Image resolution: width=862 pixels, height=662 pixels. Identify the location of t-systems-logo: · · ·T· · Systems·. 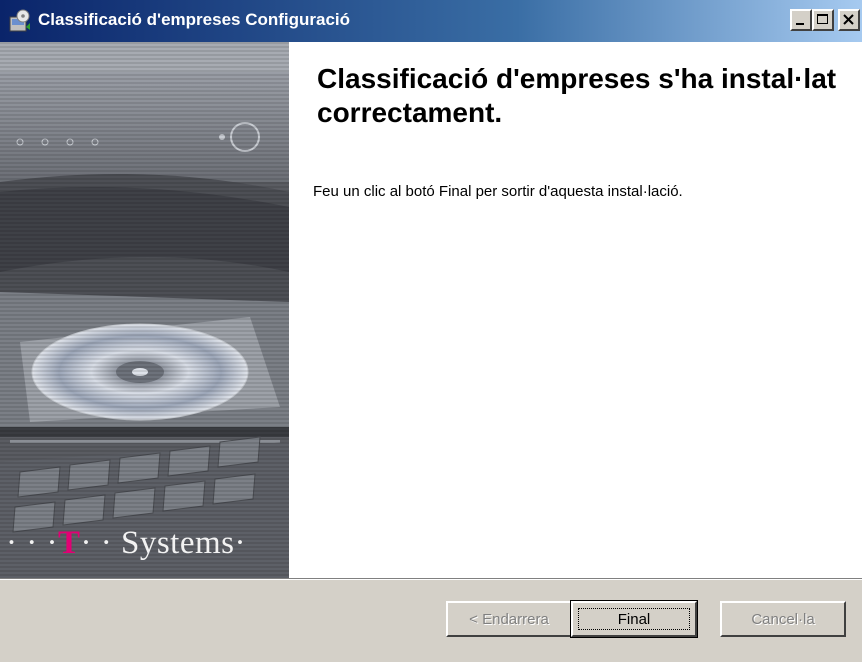
(126, 543).